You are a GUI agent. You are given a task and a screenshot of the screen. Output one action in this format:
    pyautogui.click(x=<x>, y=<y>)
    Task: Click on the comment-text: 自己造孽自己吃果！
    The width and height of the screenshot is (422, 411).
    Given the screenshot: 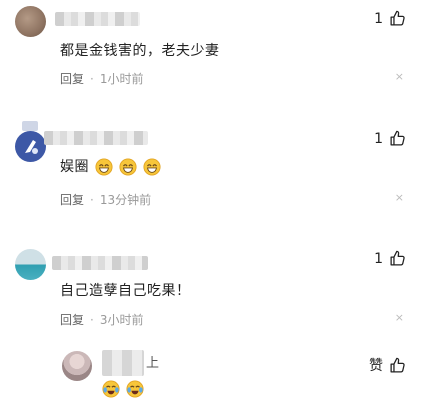 What is the action you would take?
    pyautogui.click(x=125, y=291)
    